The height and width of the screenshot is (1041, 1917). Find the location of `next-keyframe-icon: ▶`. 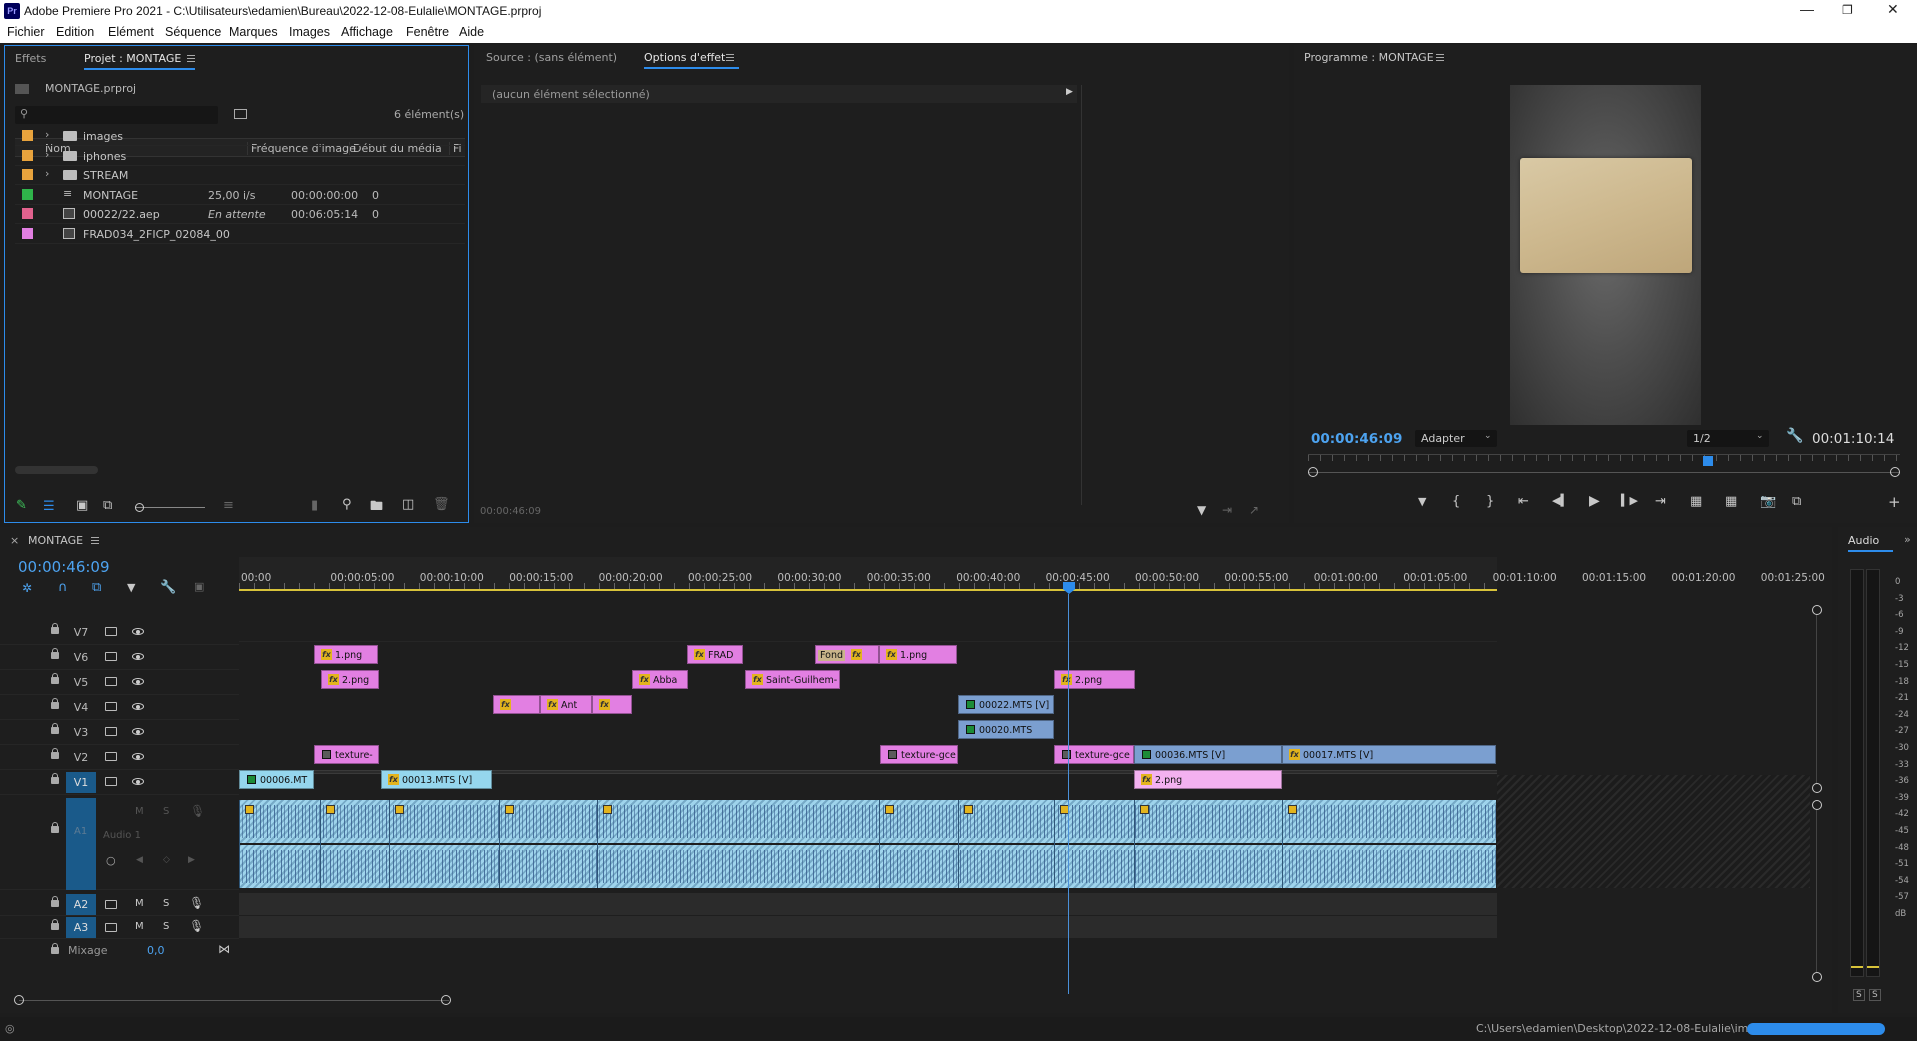

next-keyframe-icon: ▶ is located at coordinates (191, 860).